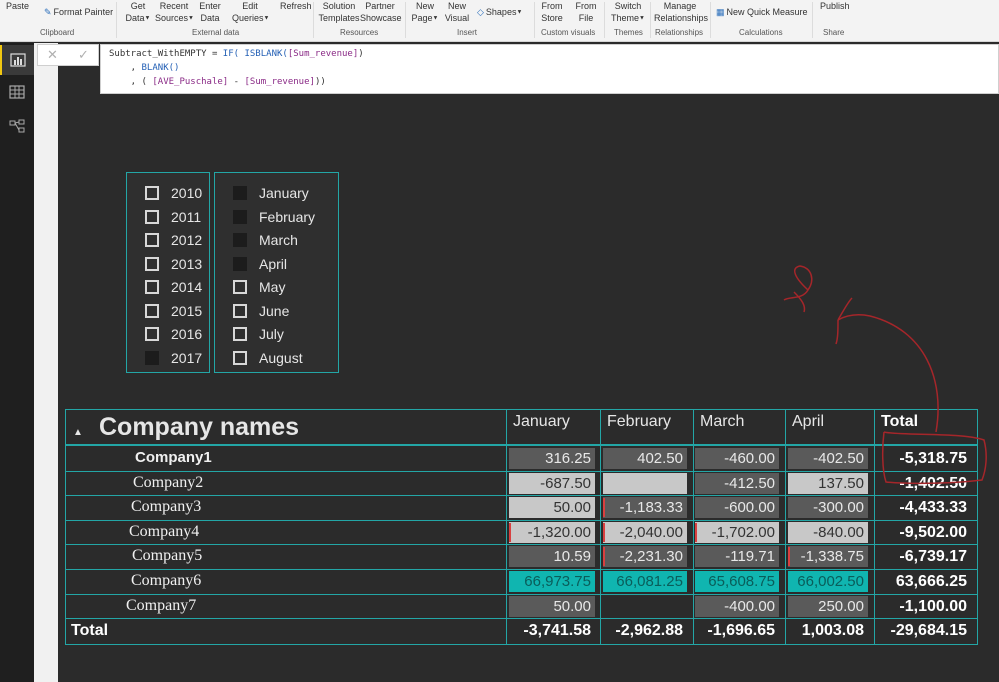 Image resolution: width=999 pixels, height=682 pixels. Describe the element at coordinates (276, 334) in the screenshot. I see `month-item: July` at that location.